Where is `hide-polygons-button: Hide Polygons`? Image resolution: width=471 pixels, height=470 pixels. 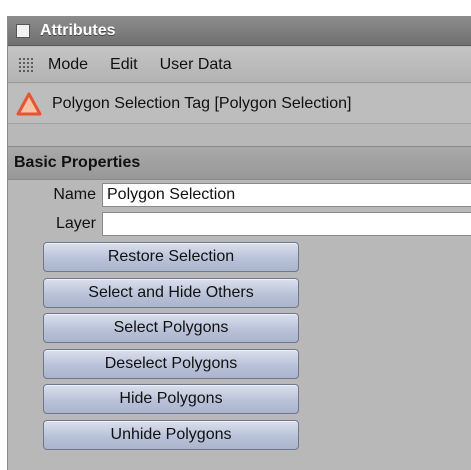
hide-polygons-button: Hide Polygons is located at coordinates (171, 399).